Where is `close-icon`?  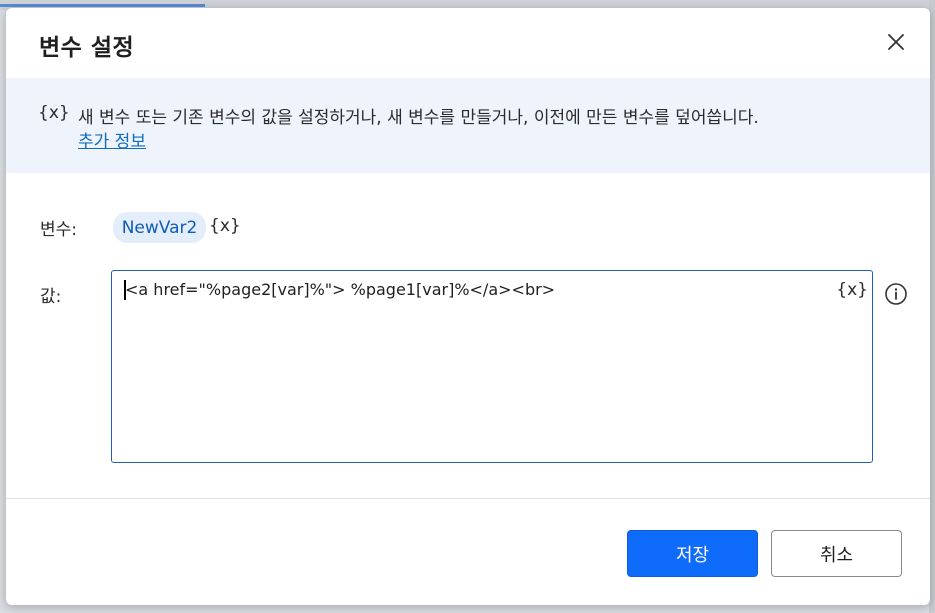 close-icon is located at coordinates (896, 42).